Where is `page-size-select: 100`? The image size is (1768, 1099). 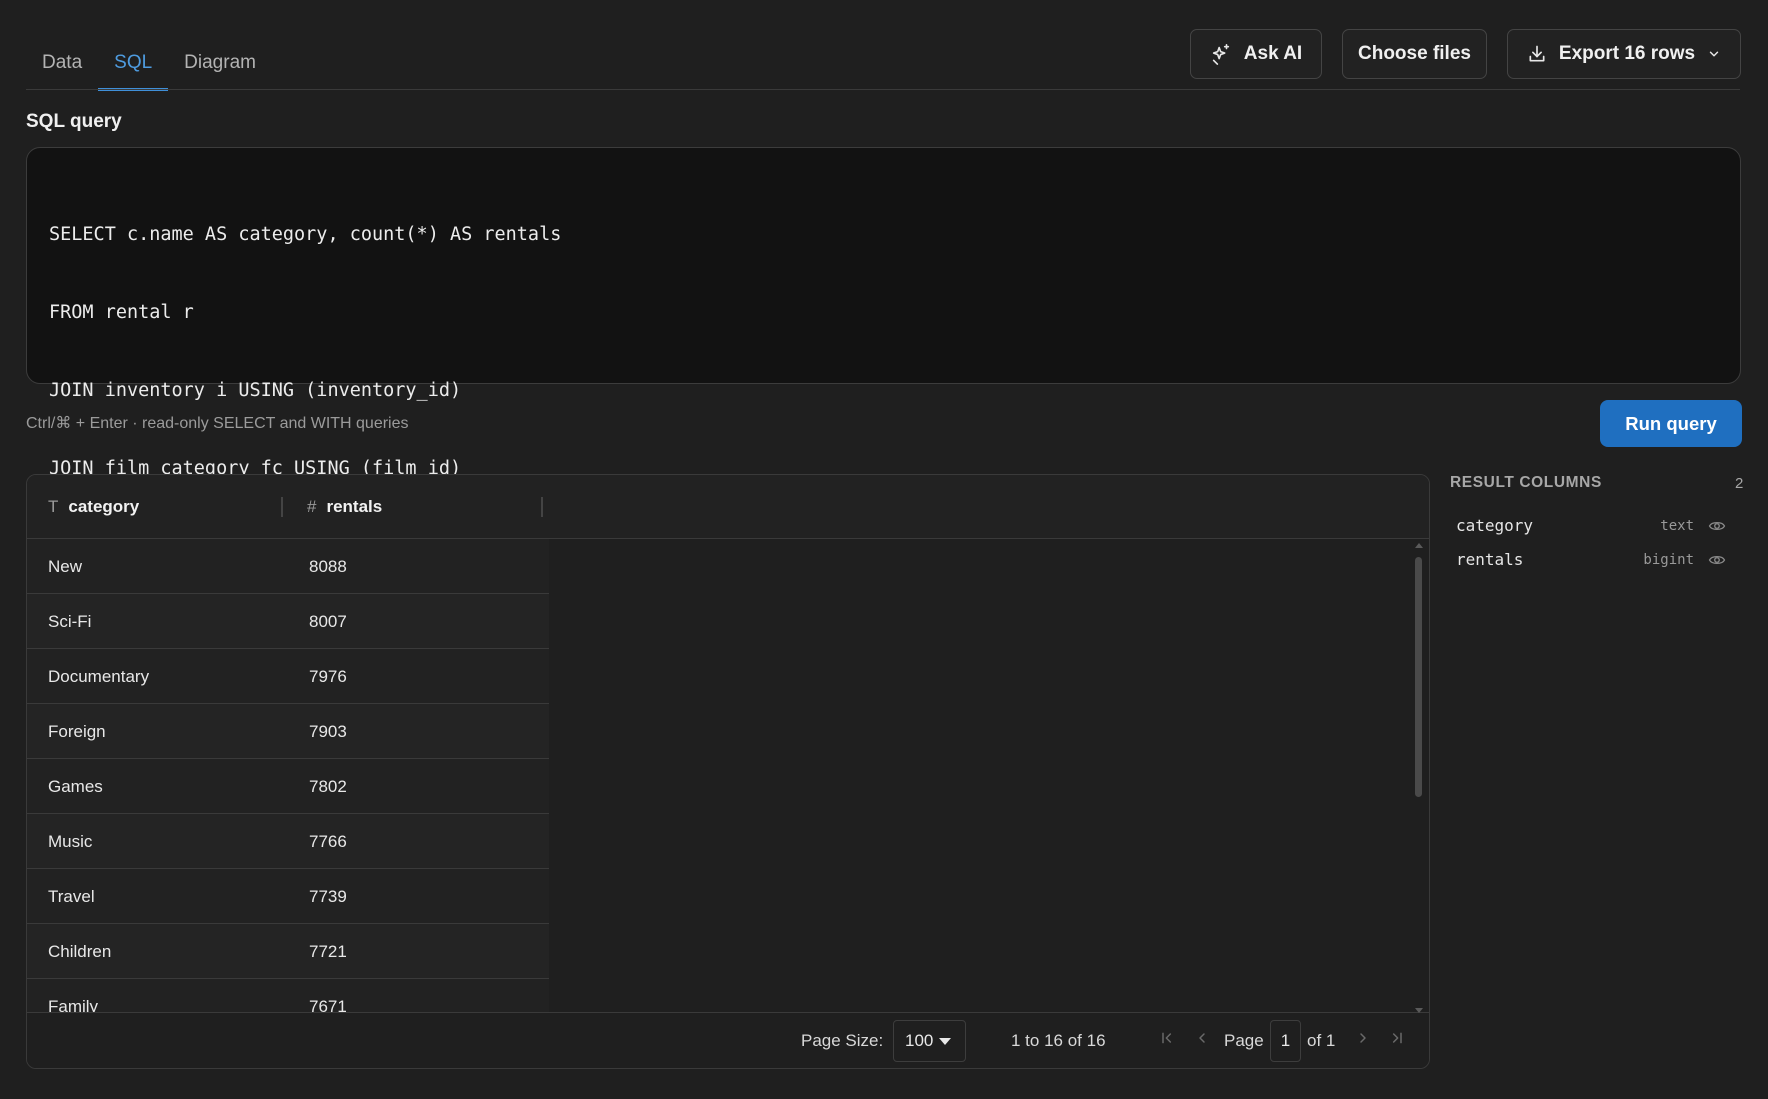 page-size-select: 100 is located at coordinates (929, 1041).